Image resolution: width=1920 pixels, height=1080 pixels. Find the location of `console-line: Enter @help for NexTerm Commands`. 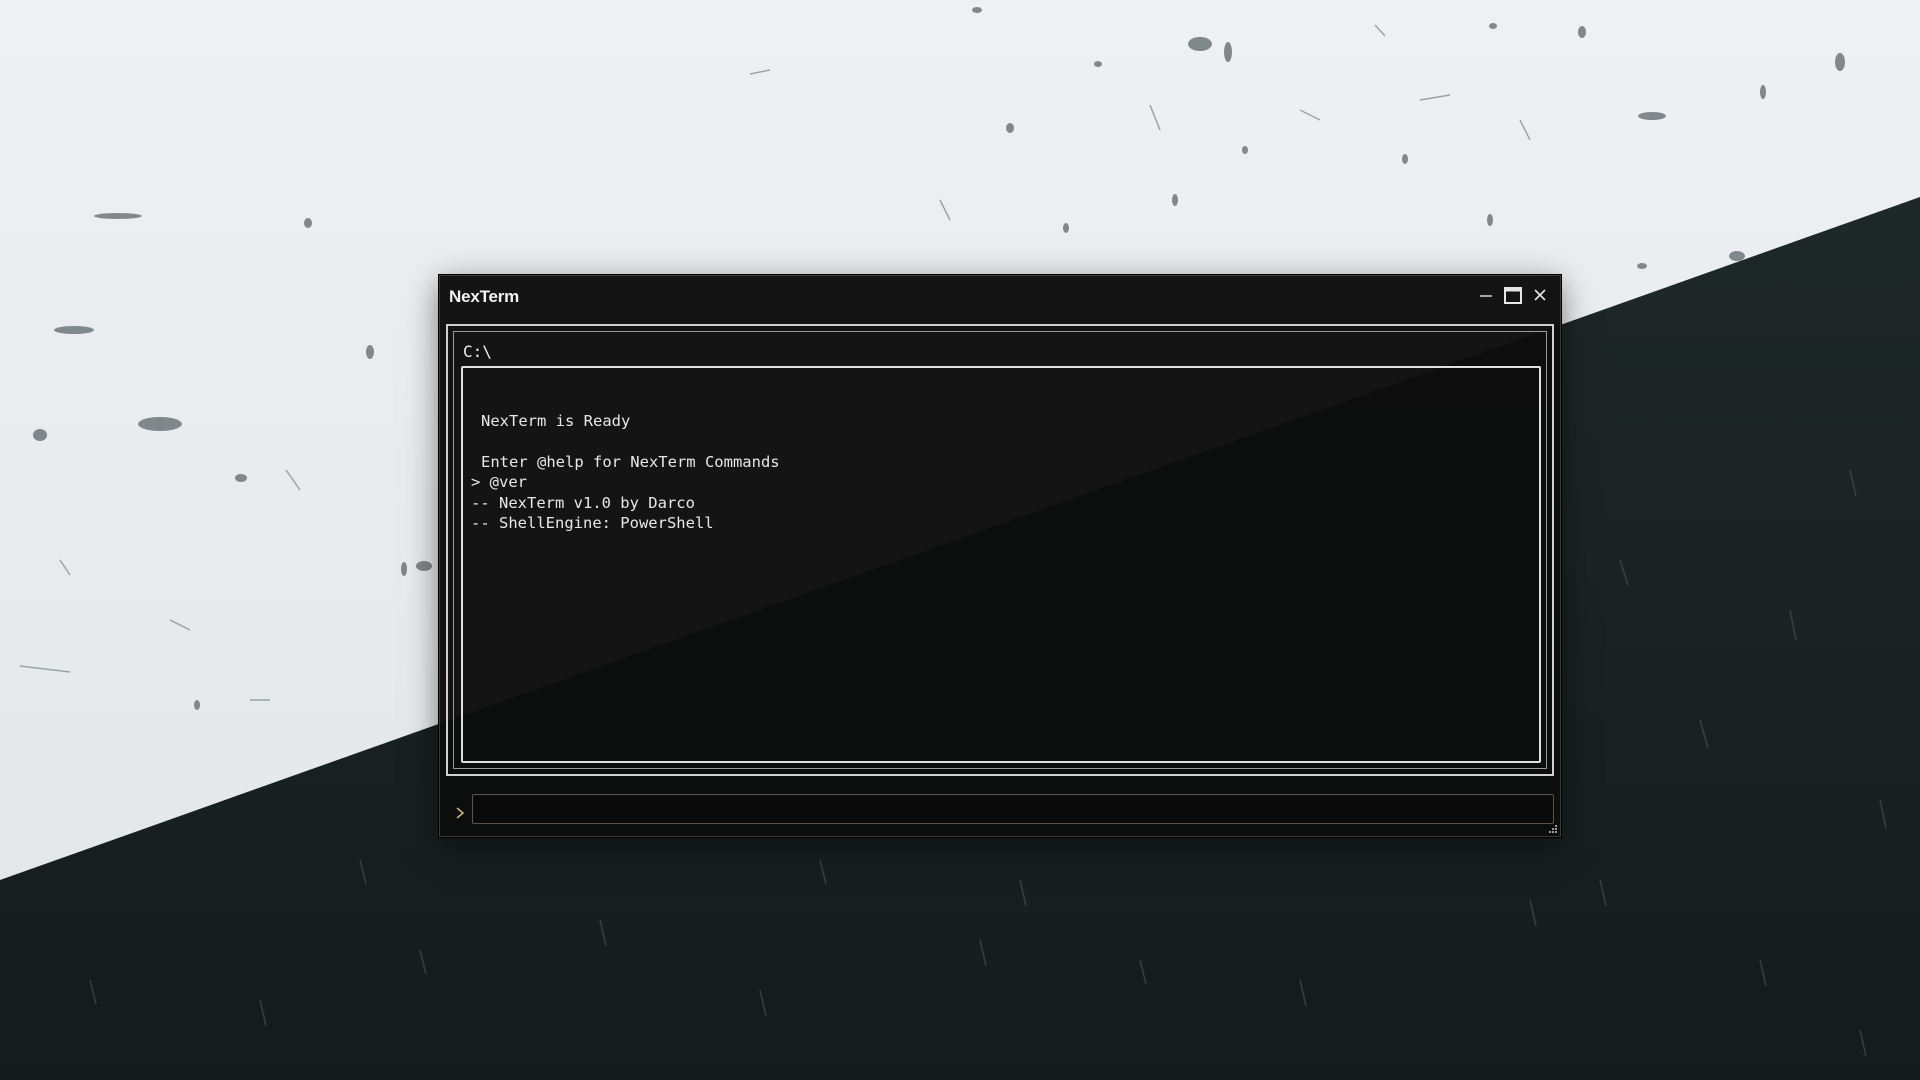

console-line: Enter @help for NexTerm Commands is located at coordinates (630, 461).